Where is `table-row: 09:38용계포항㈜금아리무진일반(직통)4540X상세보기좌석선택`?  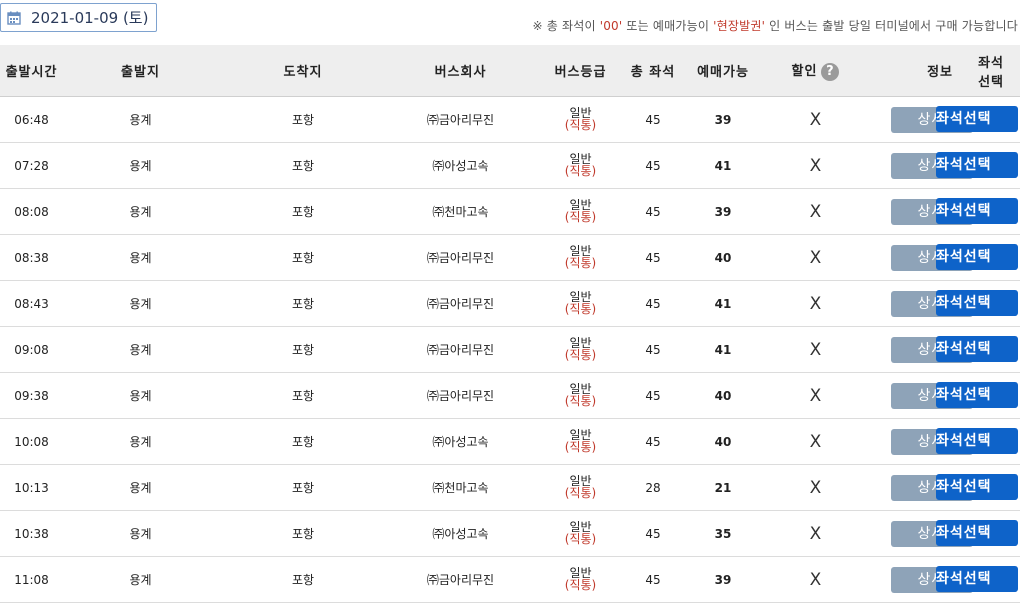 table-row: 09:38용계포항㈜금아리무진일반(직통)4540X상세보기좌석선택 is located at coordinates (510, 395).